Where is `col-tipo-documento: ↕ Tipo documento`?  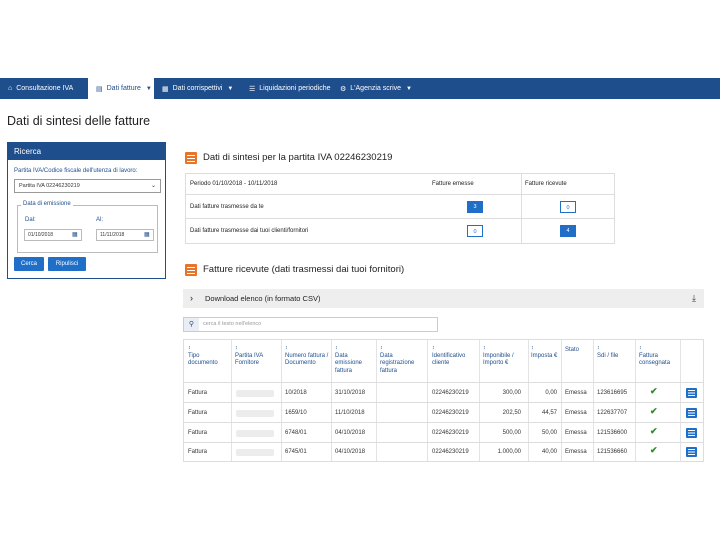
col-tipo-documento: ↕ Tipo documento is located at coordinates (209, 356).